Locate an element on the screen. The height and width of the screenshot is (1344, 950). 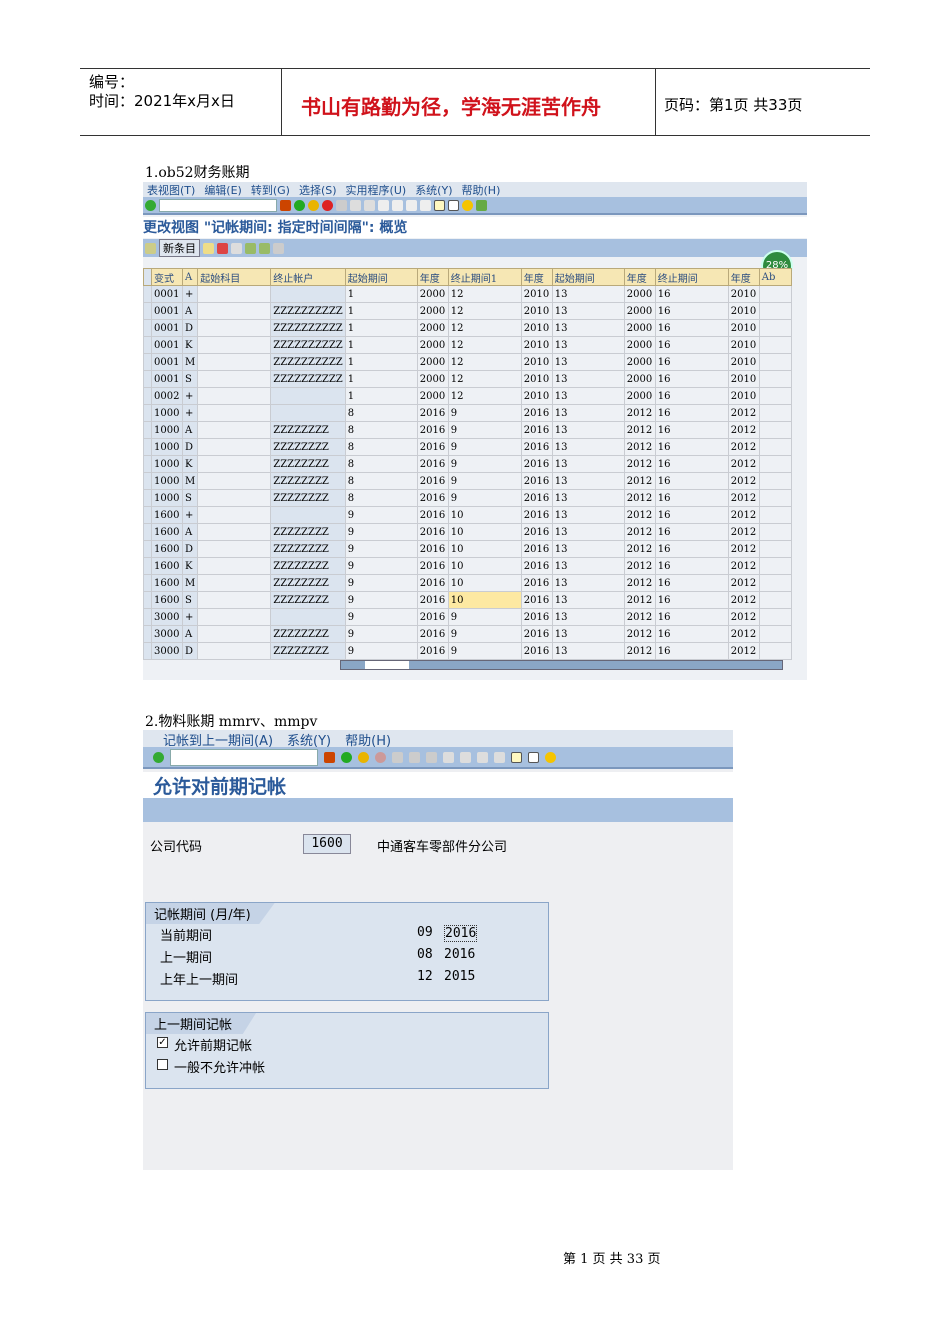
undo-icon is located at coordinates (236, 248).